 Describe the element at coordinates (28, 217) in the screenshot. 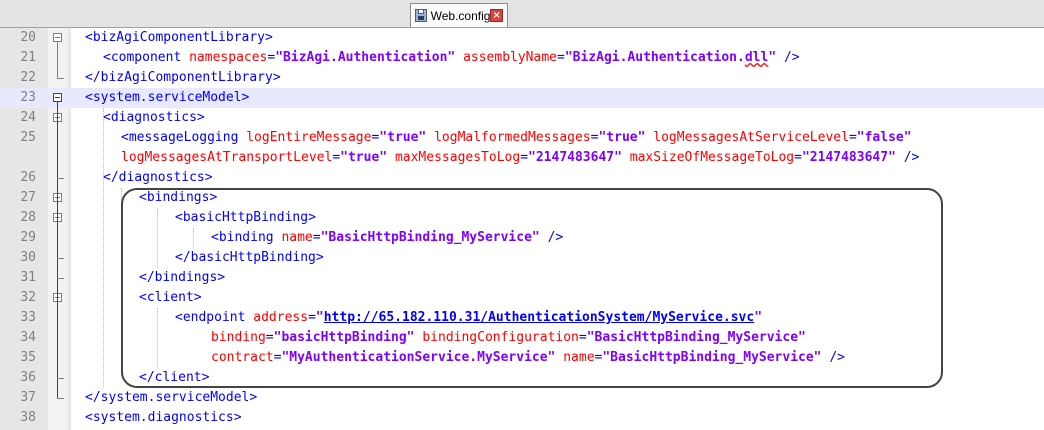

I see `line-number: 28` at that location.